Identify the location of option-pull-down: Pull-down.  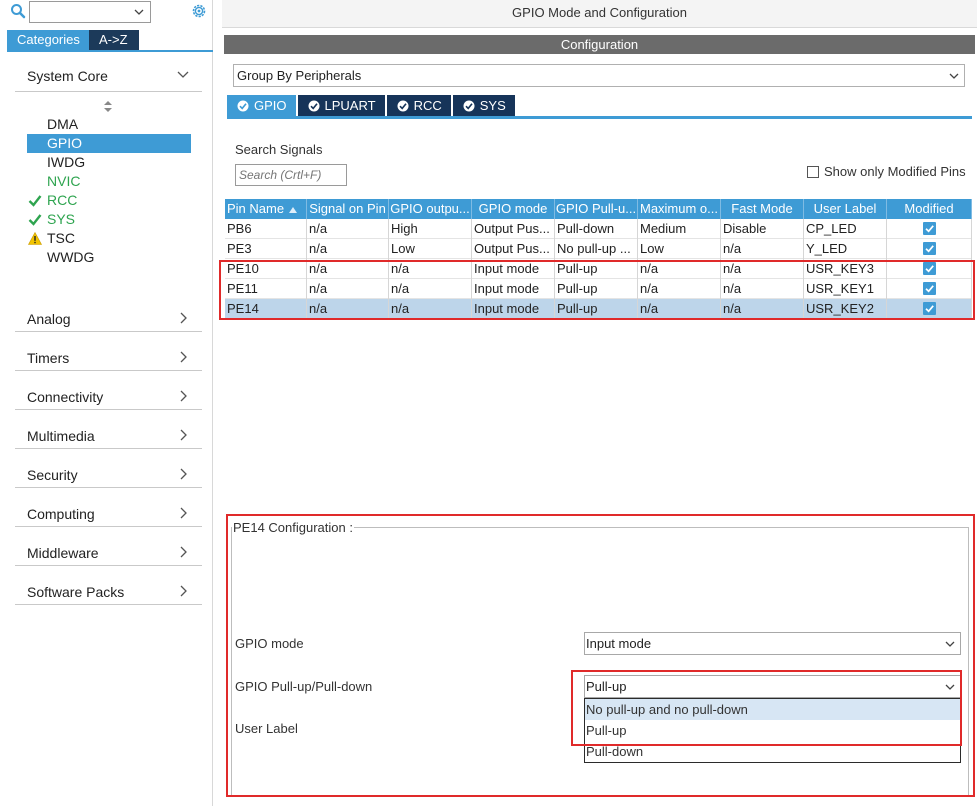
(772, 751).